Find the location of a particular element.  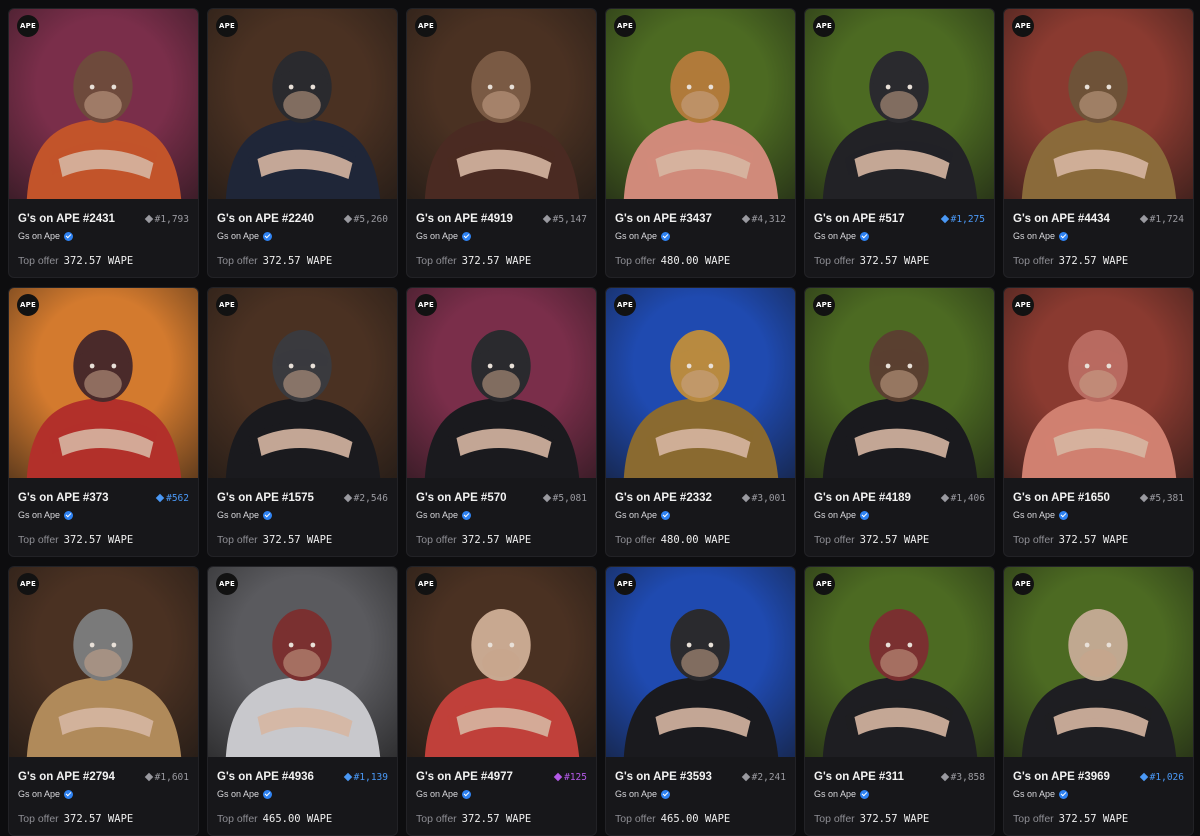

nft-name: G's on APE #1575 is located at coordinates (265, 498).